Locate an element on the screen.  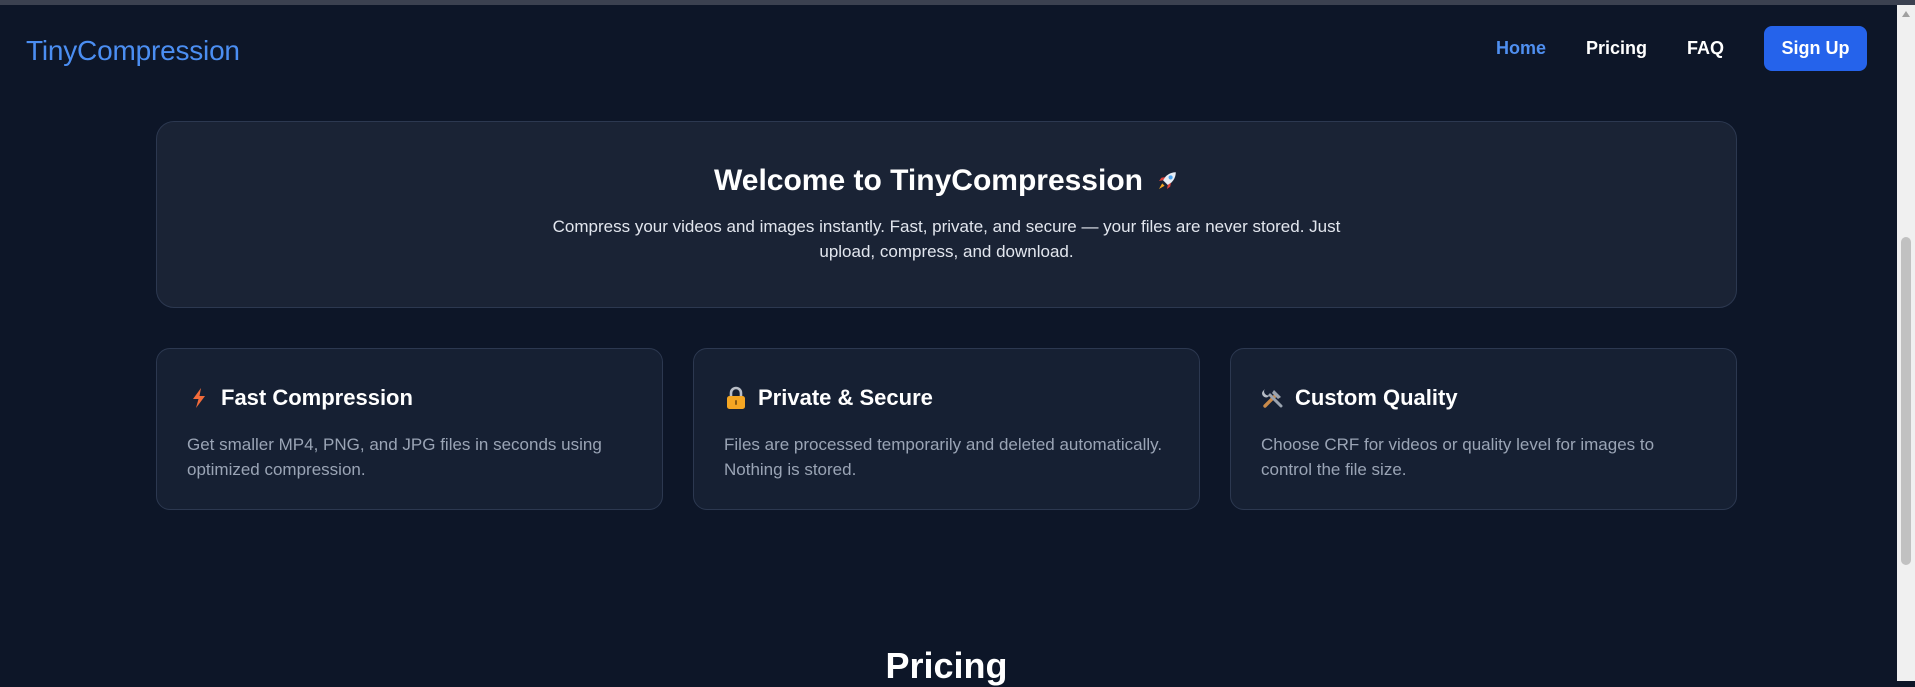
lock-icon is located at coordinates (736, 398).